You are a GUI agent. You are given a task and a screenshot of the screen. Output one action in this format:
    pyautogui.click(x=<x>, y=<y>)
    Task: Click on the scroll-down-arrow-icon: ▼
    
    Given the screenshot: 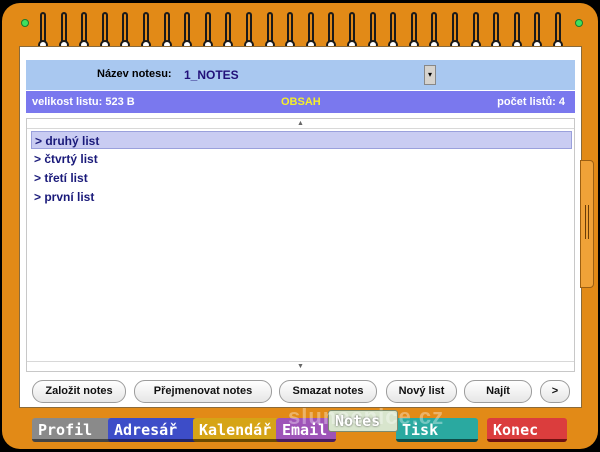 What is the action you would take?
    pyautogui.click(x=300, y=366)
    